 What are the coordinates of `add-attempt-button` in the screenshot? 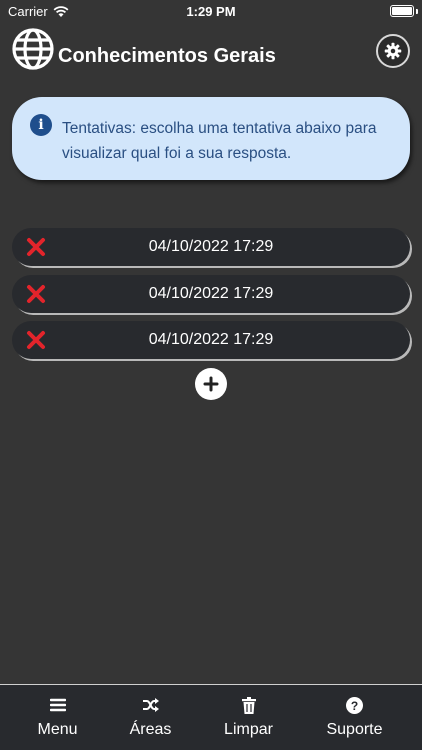 It's located at (211, 384).